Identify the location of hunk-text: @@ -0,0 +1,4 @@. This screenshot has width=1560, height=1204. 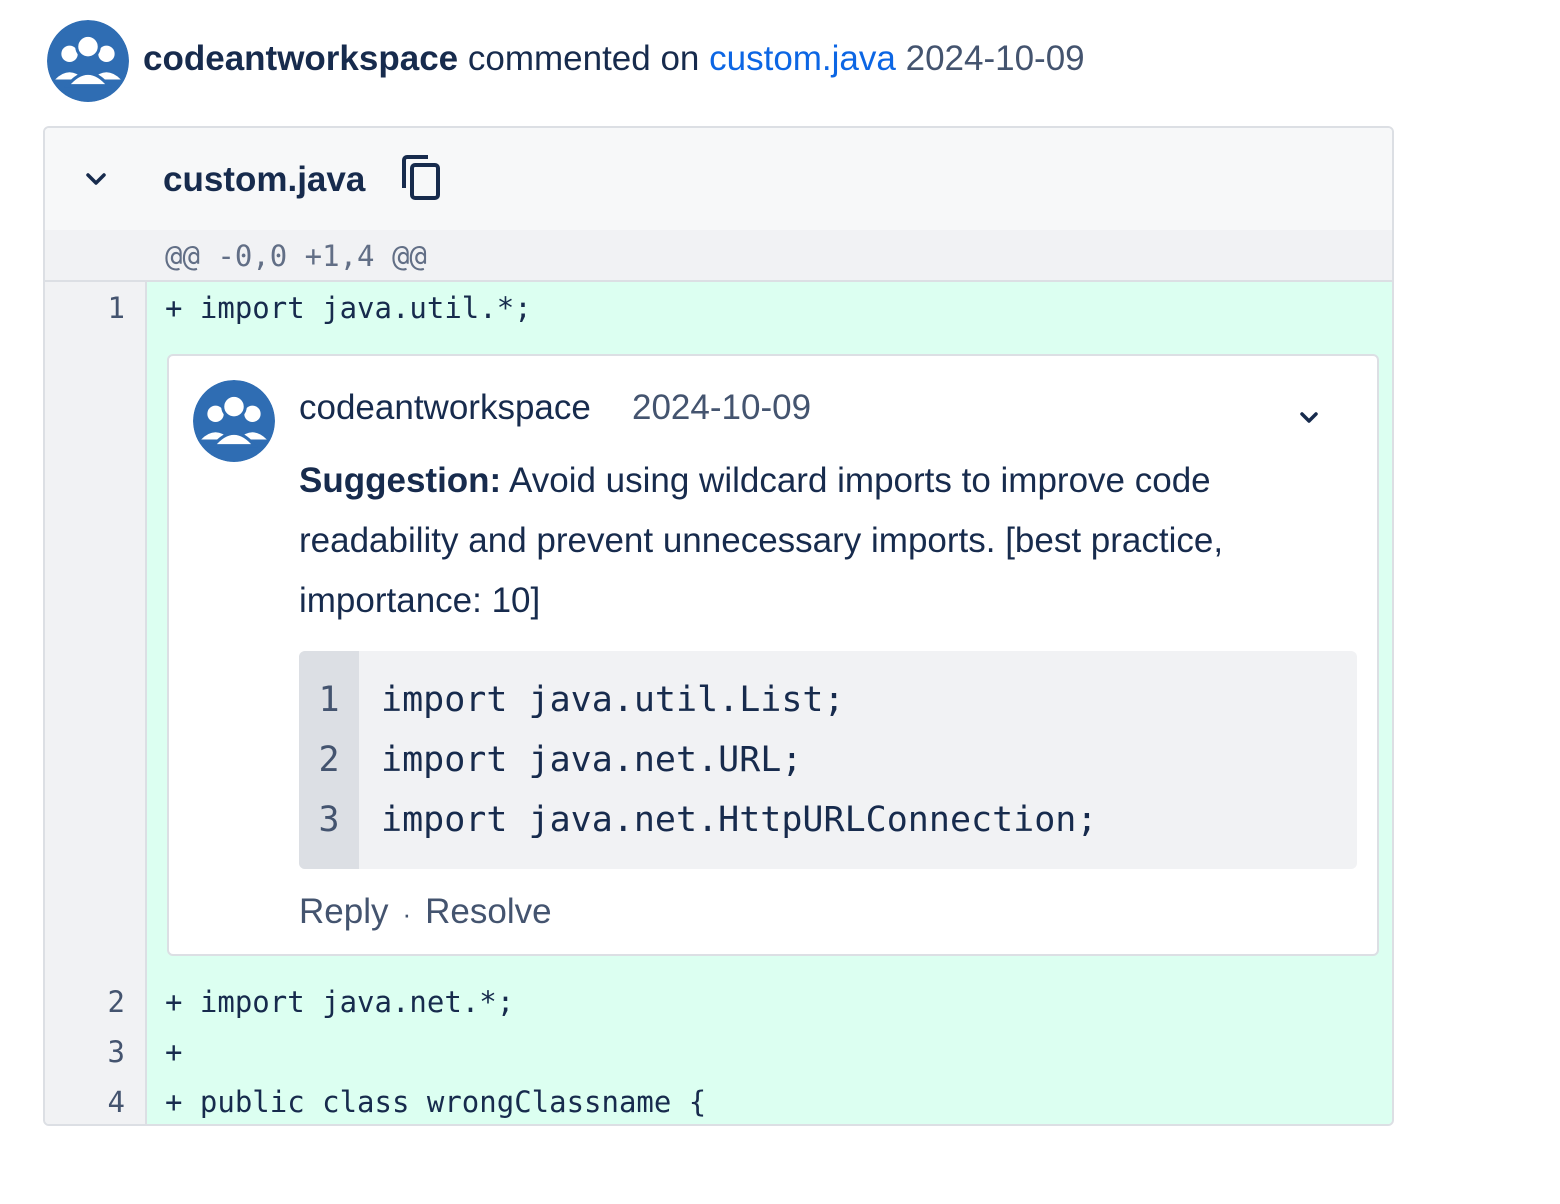
(296, 256).